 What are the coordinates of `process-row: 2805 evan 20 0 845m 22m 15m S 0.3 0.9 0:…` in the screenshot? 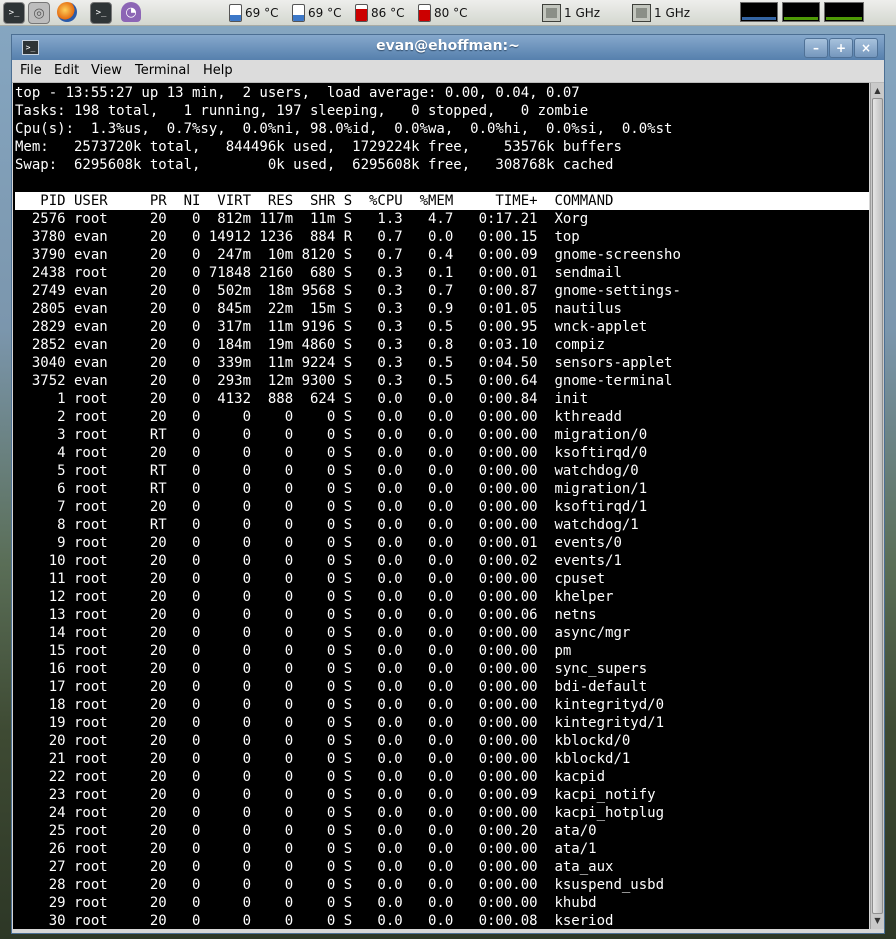 It's located at (318, 309).